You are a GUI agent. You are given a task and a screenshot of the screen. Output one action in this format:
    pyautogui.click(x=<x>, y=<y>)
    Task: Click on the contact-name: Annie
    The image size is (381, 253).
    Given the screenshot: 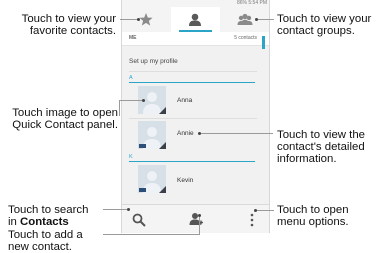 What is the action you would take?
    pyautogui.click(x=185, y=133)
    